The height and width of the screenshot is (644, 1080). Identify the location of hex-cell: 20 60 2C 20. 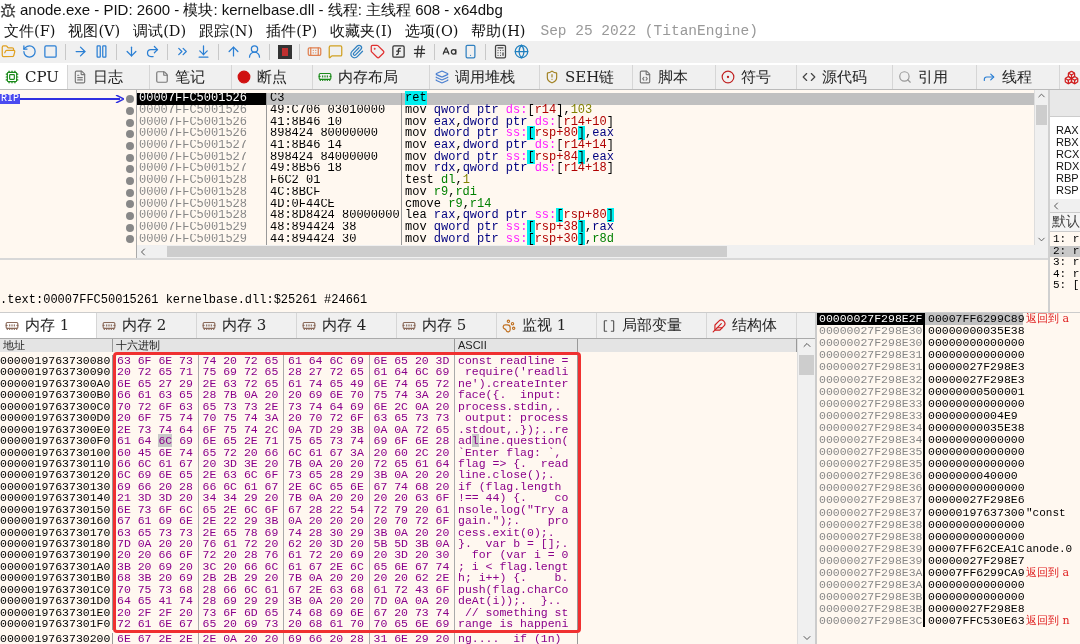
(412, 452).